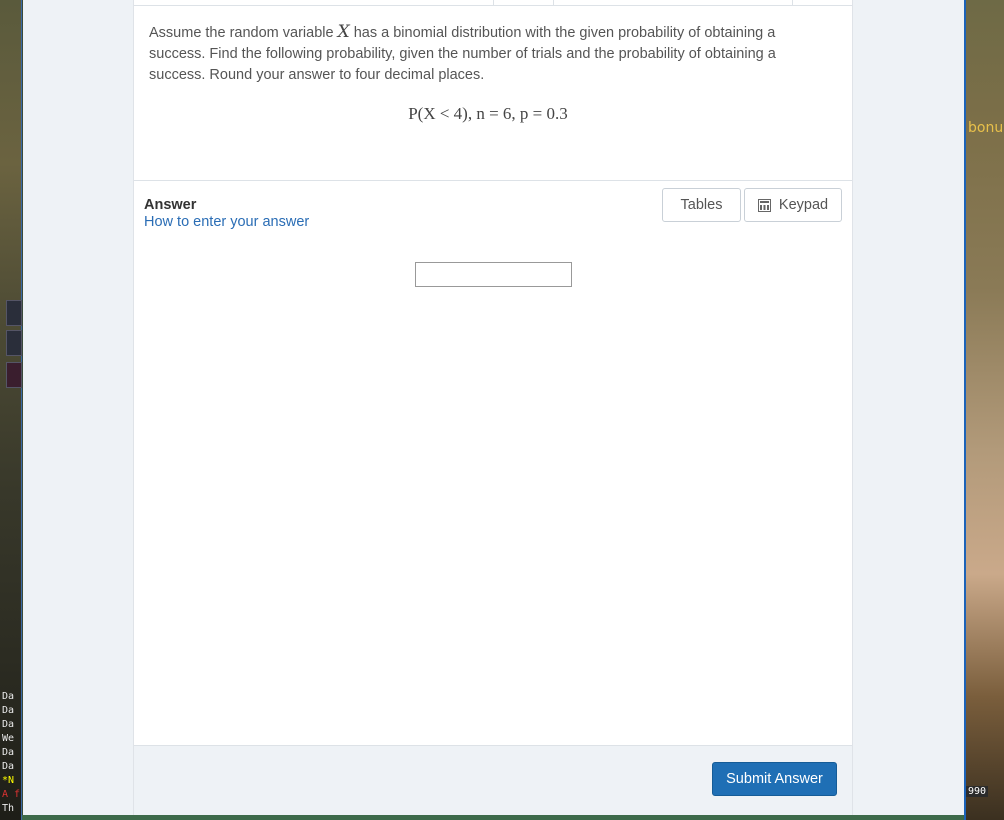  Describe the element at coordinates (8, 738) in the screenshot. I see `game-chat-line: We` at that location.